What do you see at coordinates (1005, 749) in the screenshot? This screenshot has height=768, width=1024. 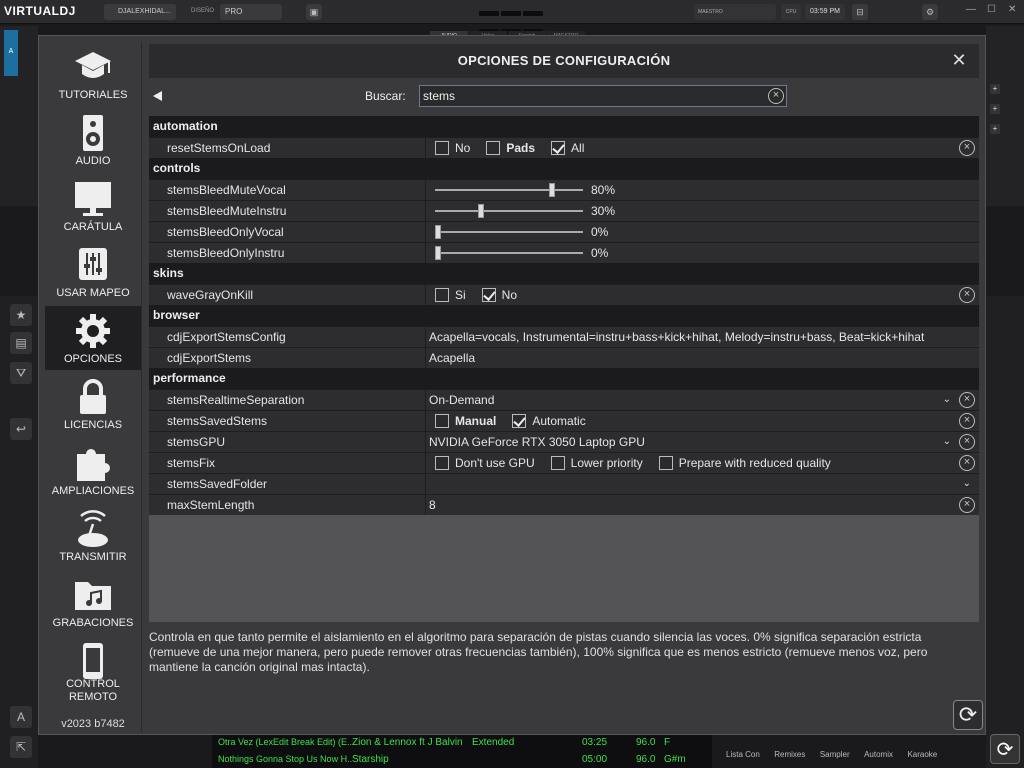 I see `sync-icon: ⟳` at bounding box center [1005, 749].